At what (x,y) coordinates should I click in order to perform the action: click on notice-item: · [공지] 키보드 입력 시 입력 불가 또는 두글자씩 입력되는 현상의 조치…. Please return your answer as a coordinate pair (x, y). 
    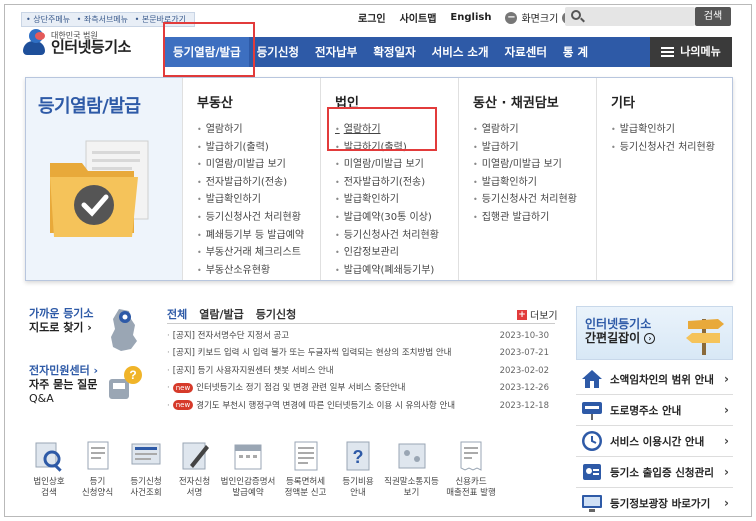
    Looking at the image, I should click on (360, 353).